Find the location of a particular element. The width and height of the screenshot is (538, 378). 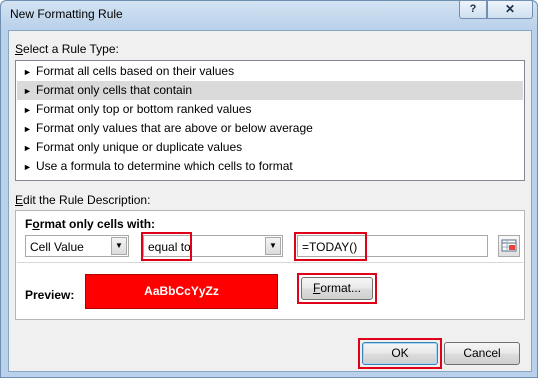

preview-label: Preview: is located at coordinates (50, 295).